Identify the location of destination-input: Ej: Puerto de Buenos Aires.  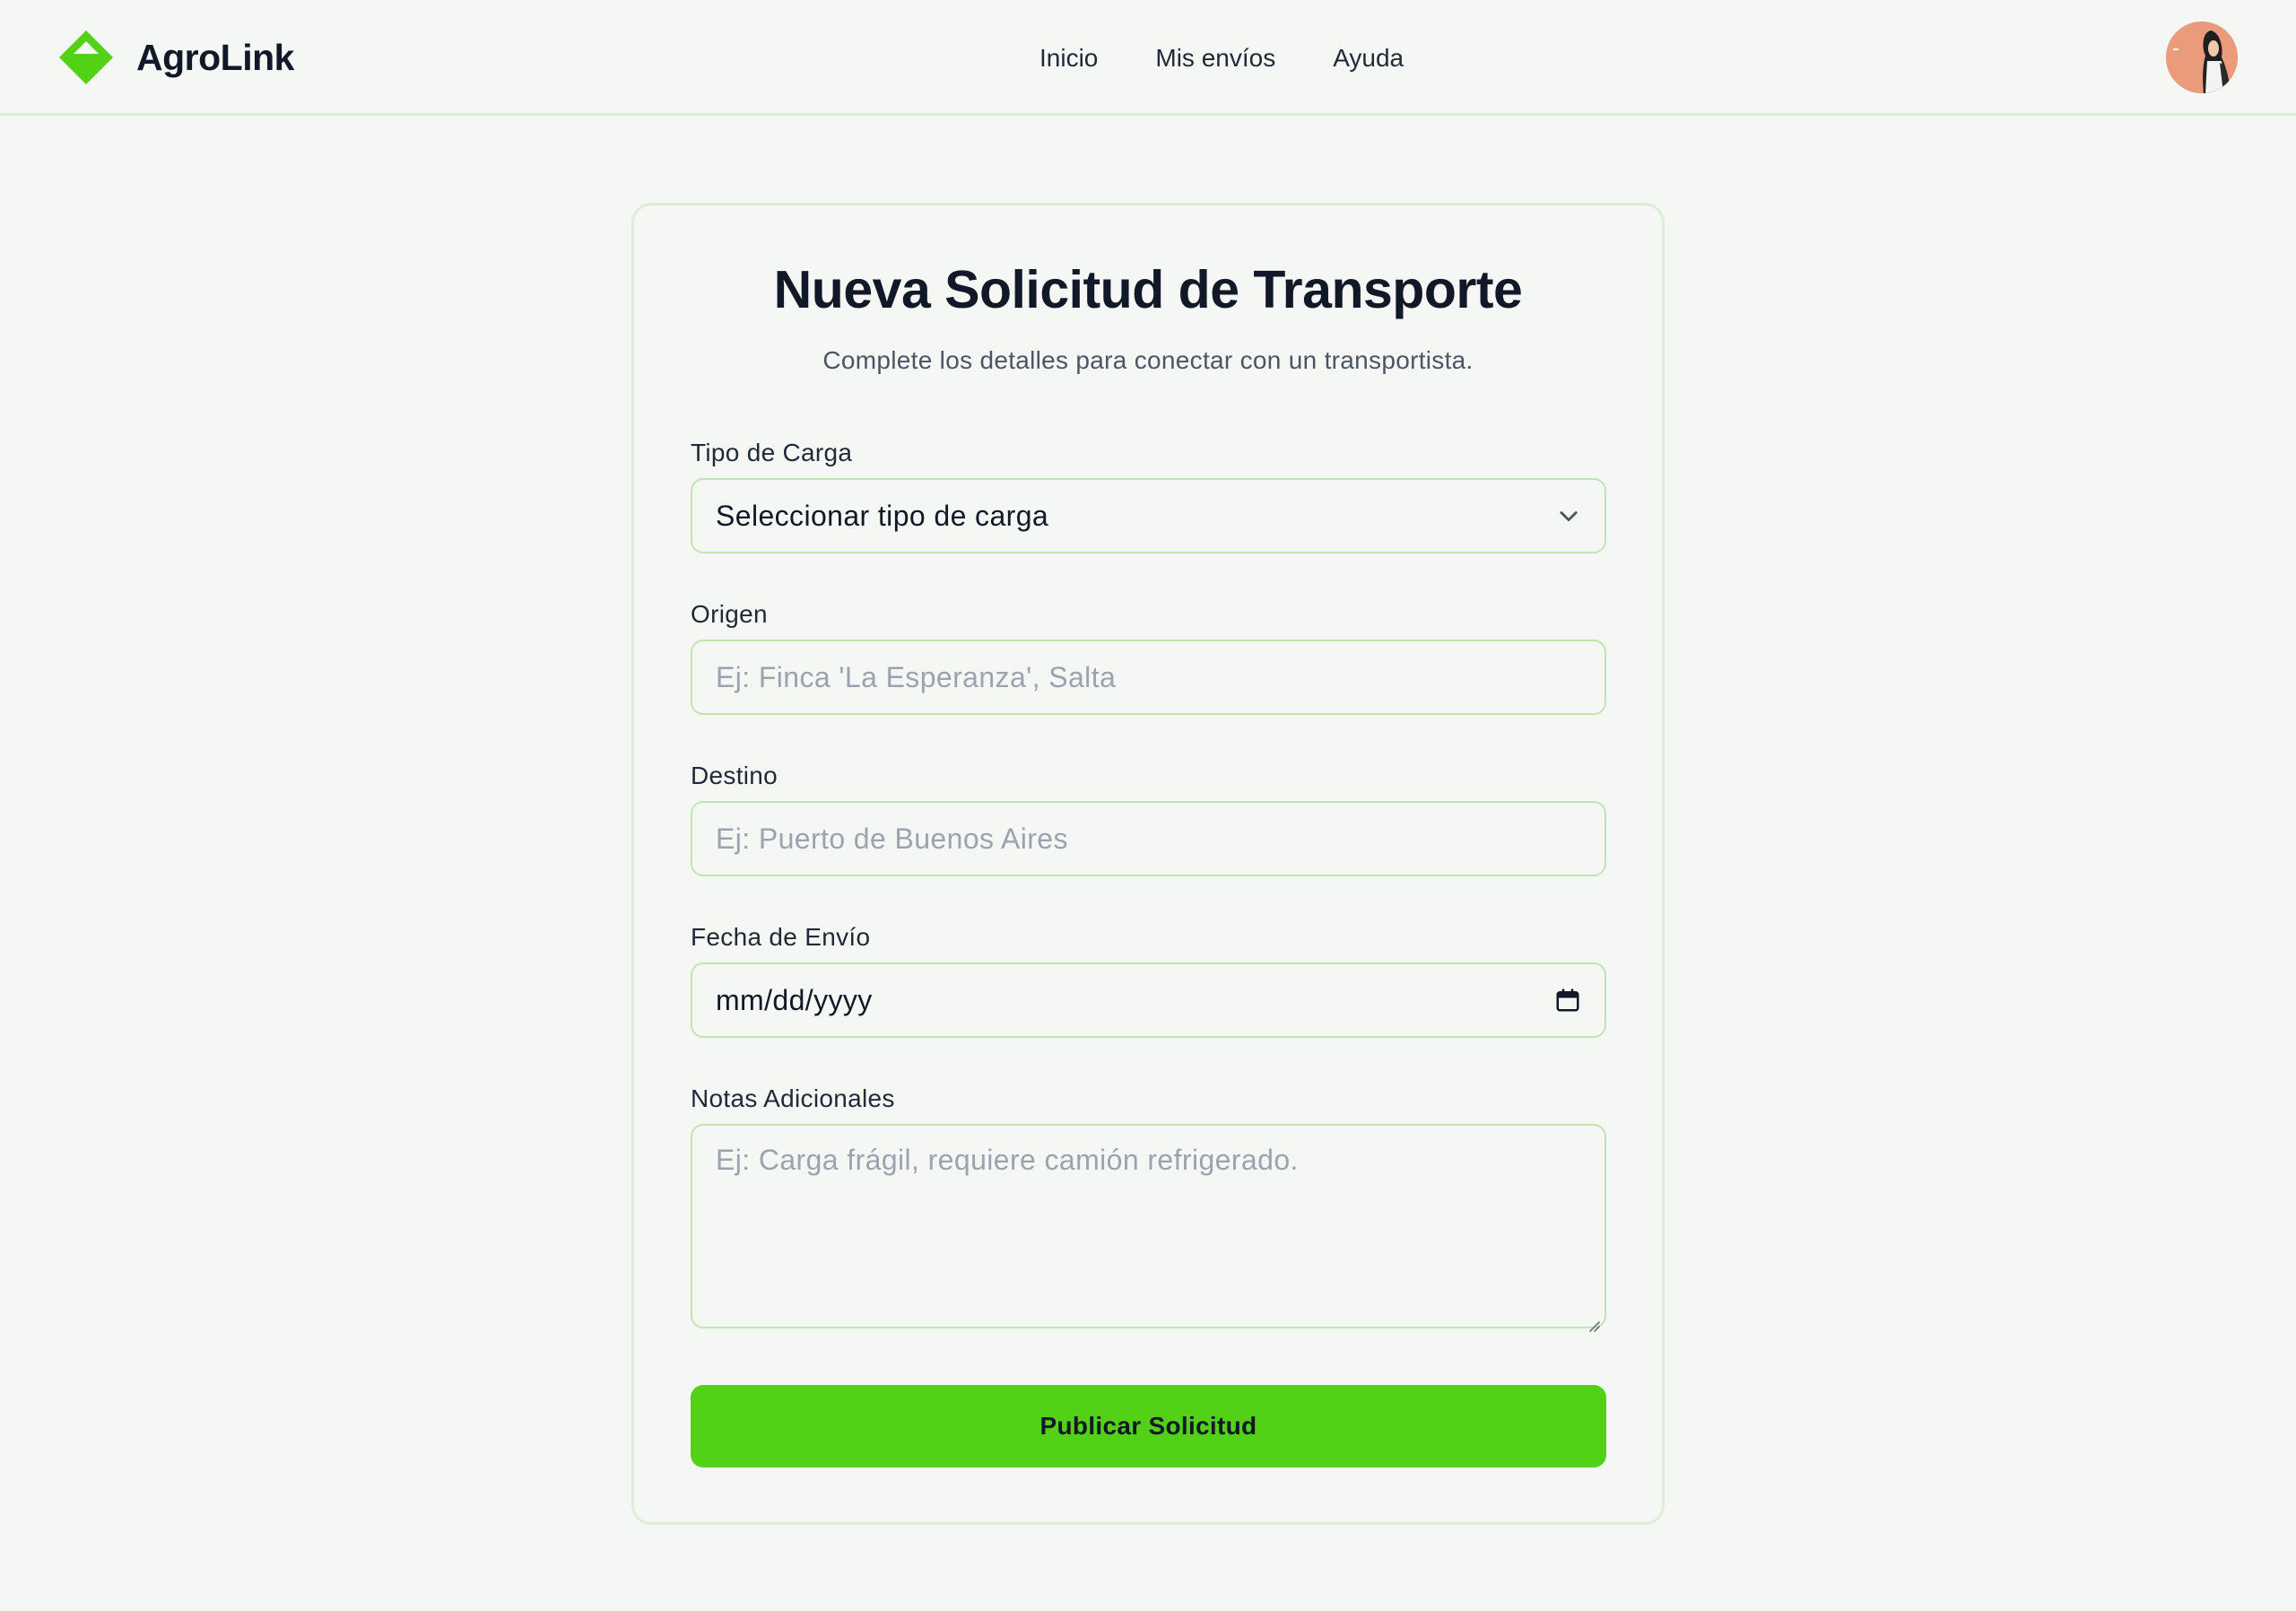
(1148, 838).